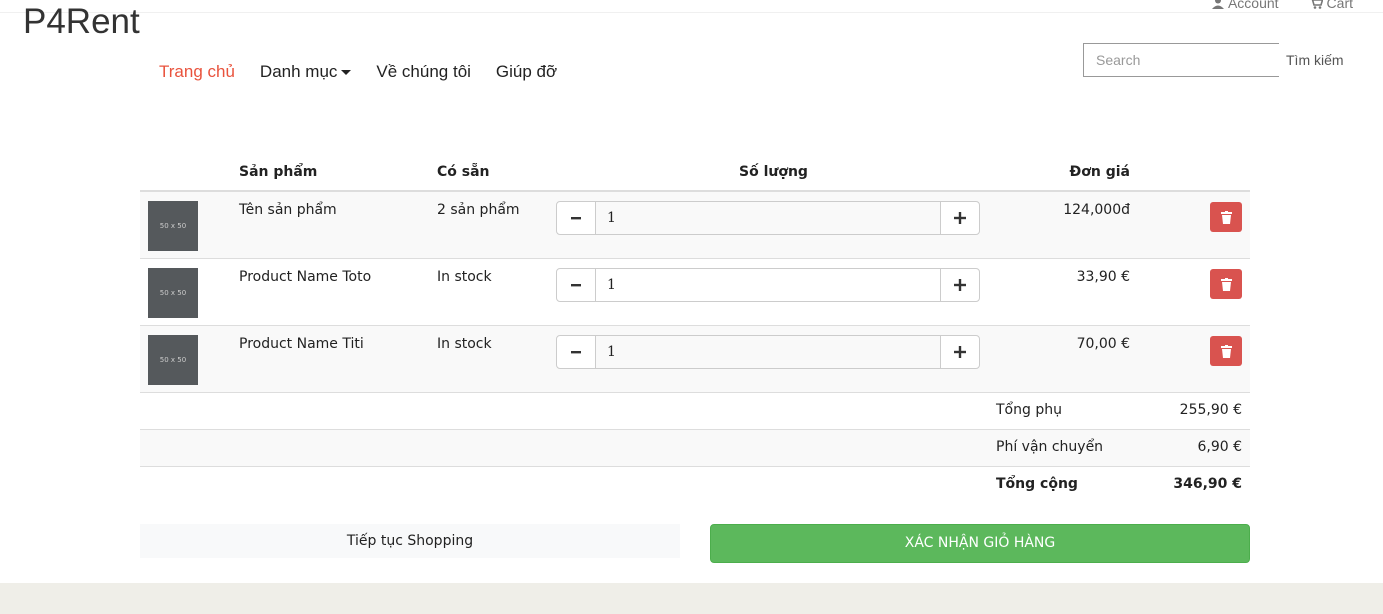 This screenshot has height=614, width=1383. Describe the element at coordinates (773, 172) in the screenshot. I see `header-quantity: Số lượng` at that location.